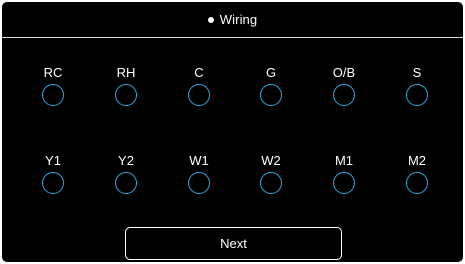 This screenshot has width=465, height=264. What do you see at coordinates (271, 160) in the screenshot?
I see `terminal-label: W2` at bounding box center [271, 160].